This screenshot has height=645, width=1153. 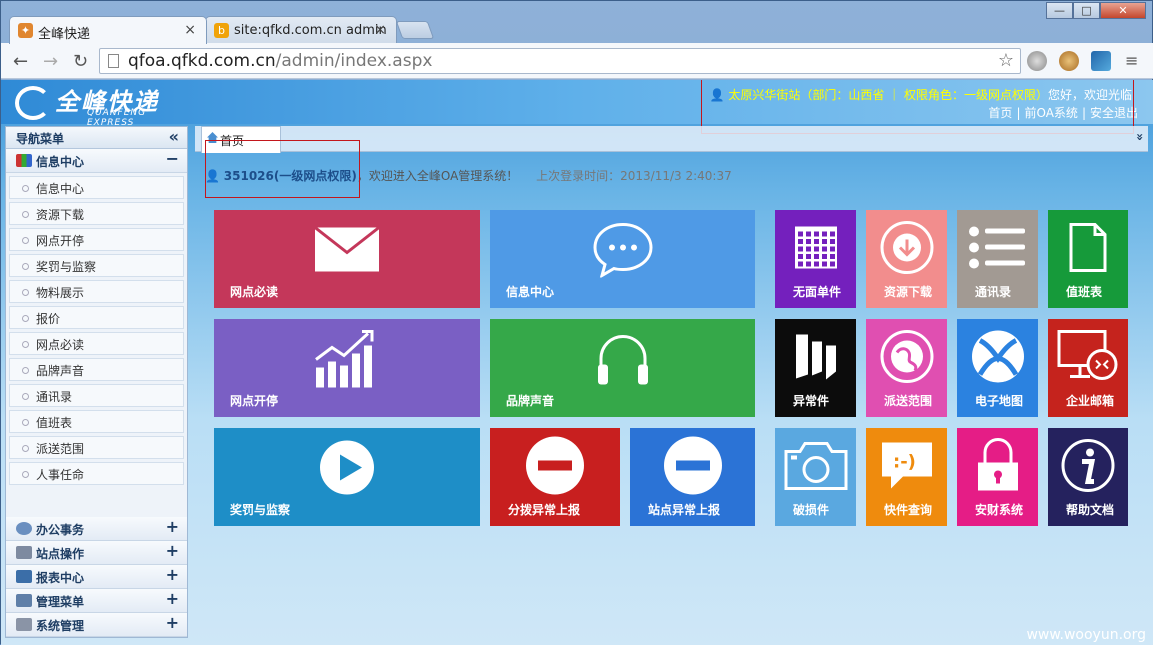 I want to click on books-icon, so click(x=24, y=160).